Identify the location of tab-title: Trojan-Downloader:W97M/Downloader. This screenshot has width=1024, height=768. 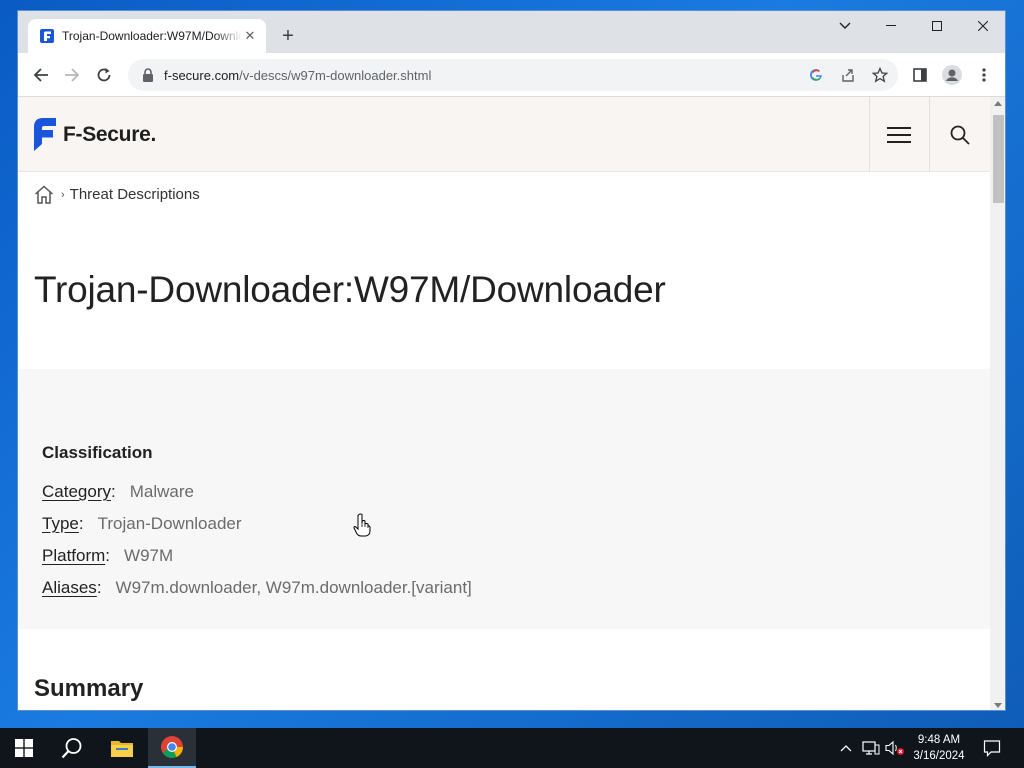
(152, 36).